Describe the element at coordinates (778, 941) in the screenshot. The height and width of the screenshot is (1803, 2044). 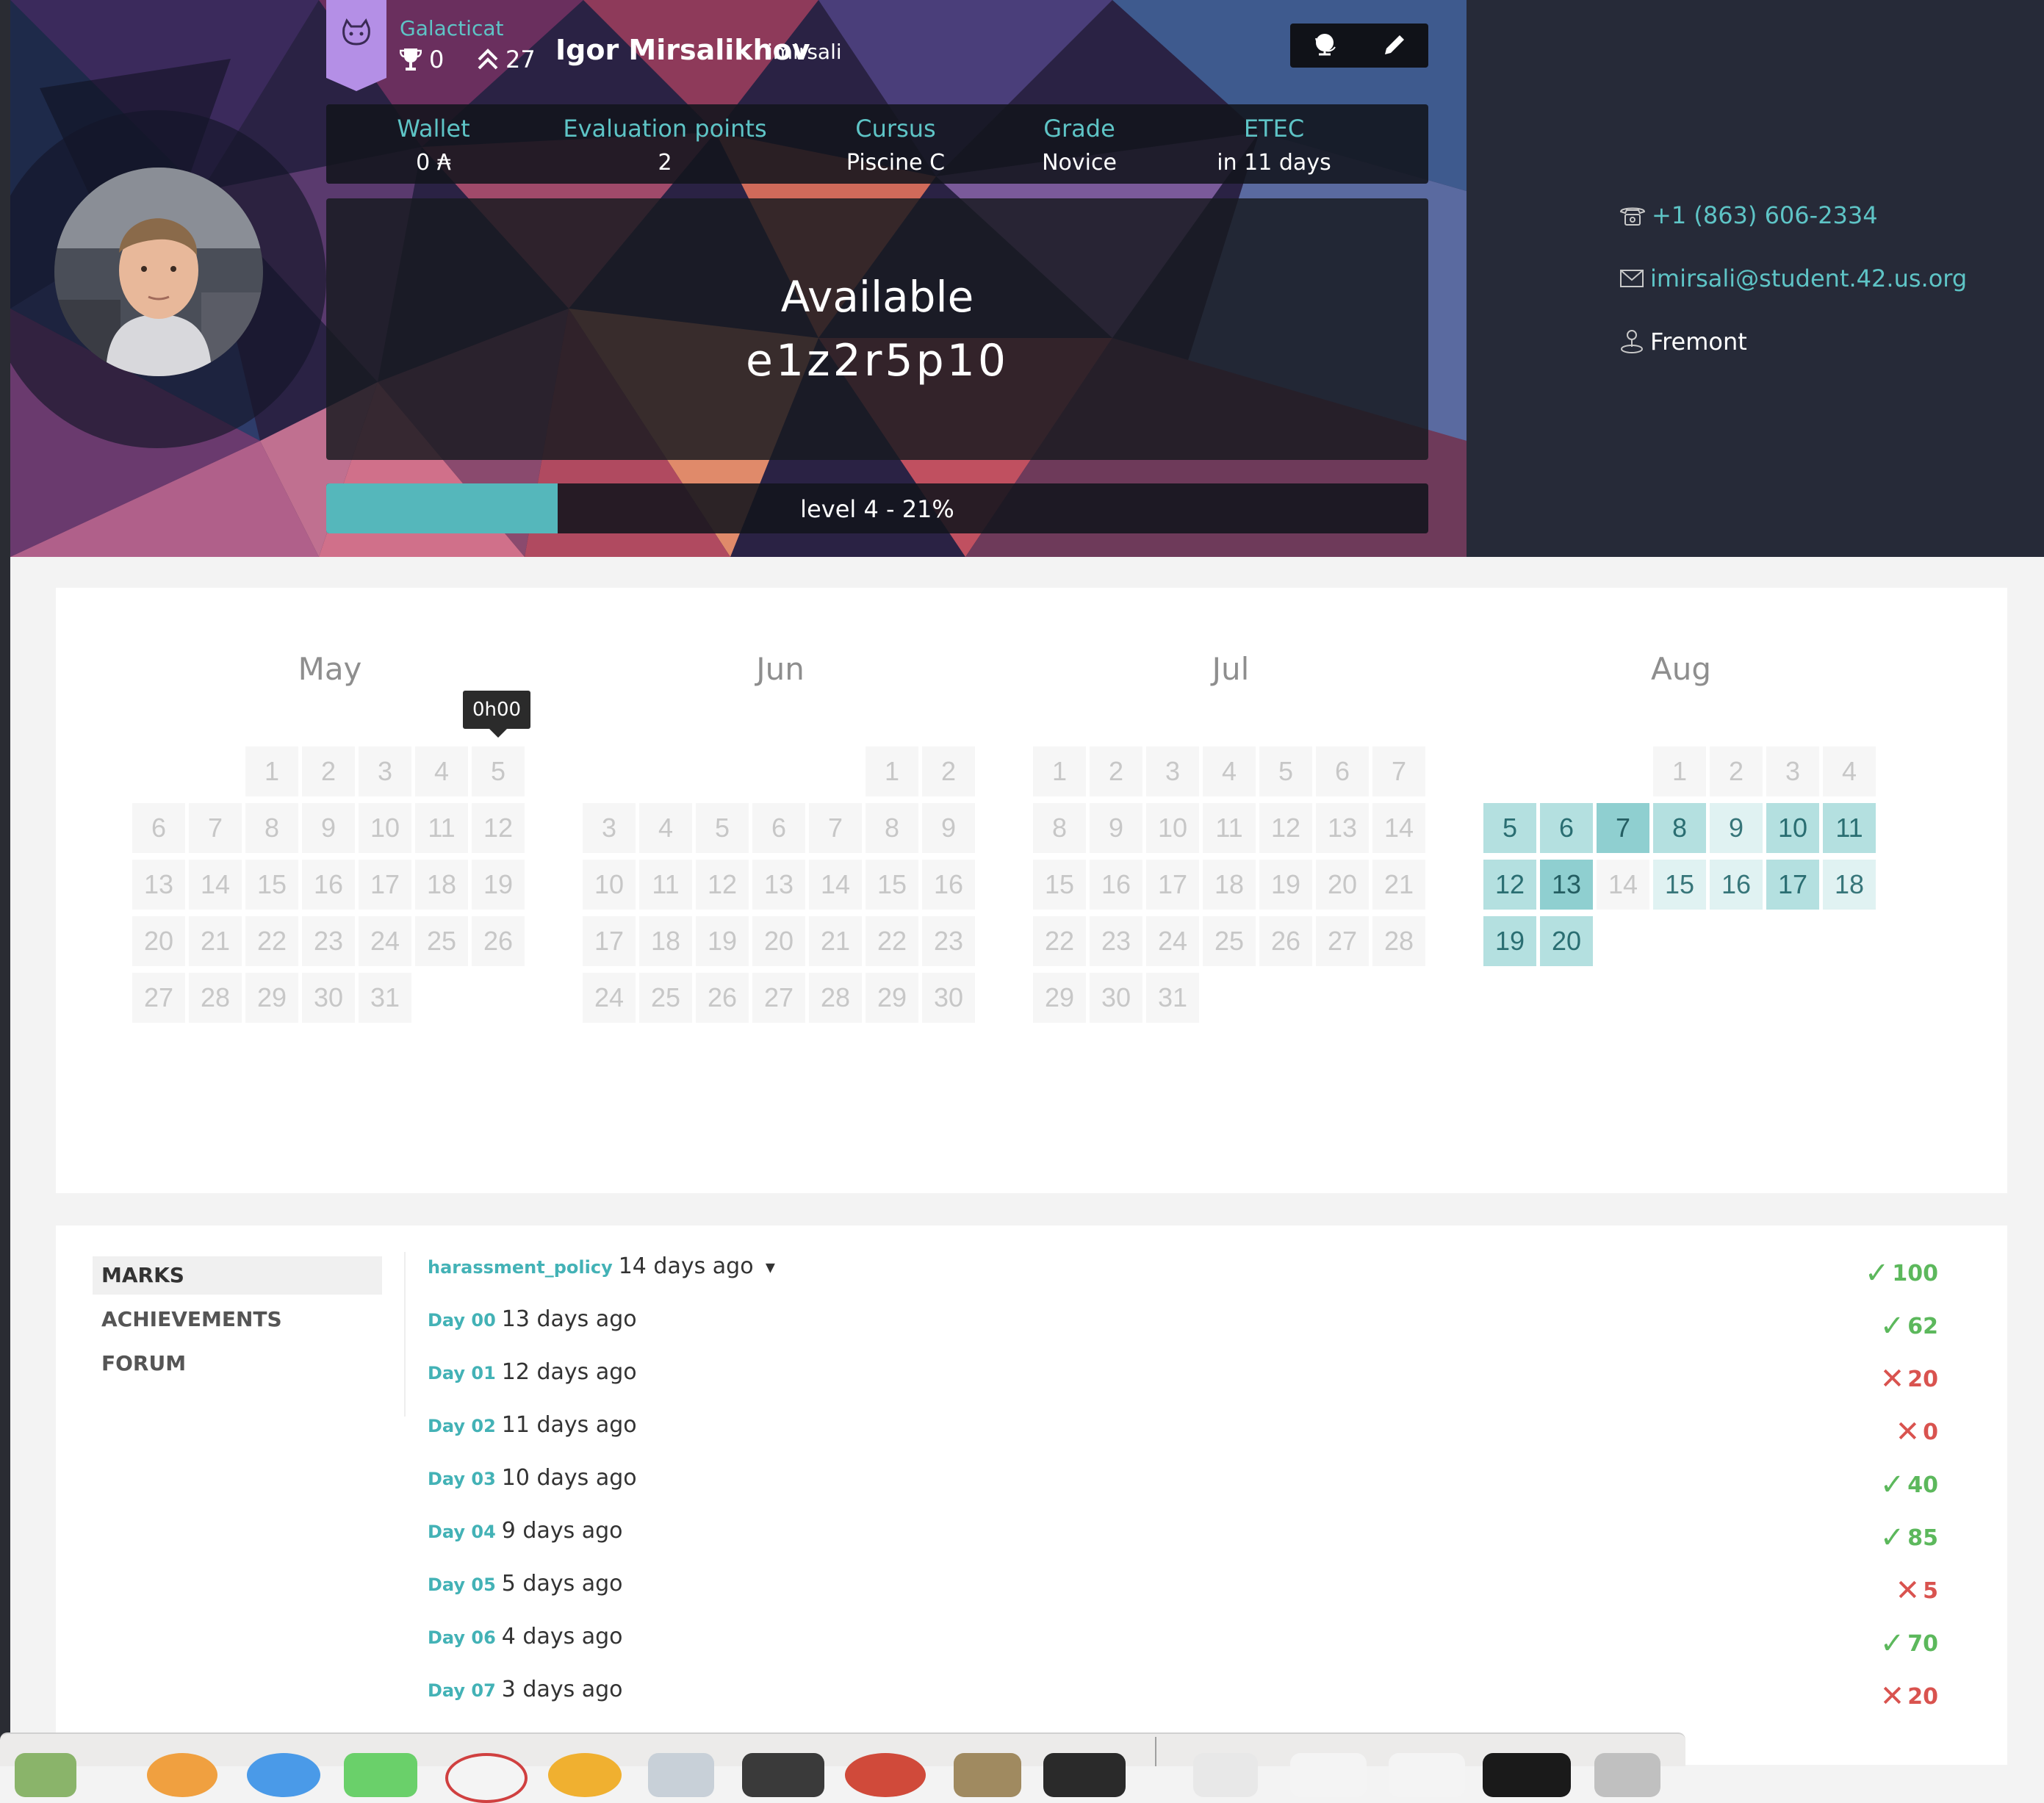
I see `calendar-day: 20` at that location.